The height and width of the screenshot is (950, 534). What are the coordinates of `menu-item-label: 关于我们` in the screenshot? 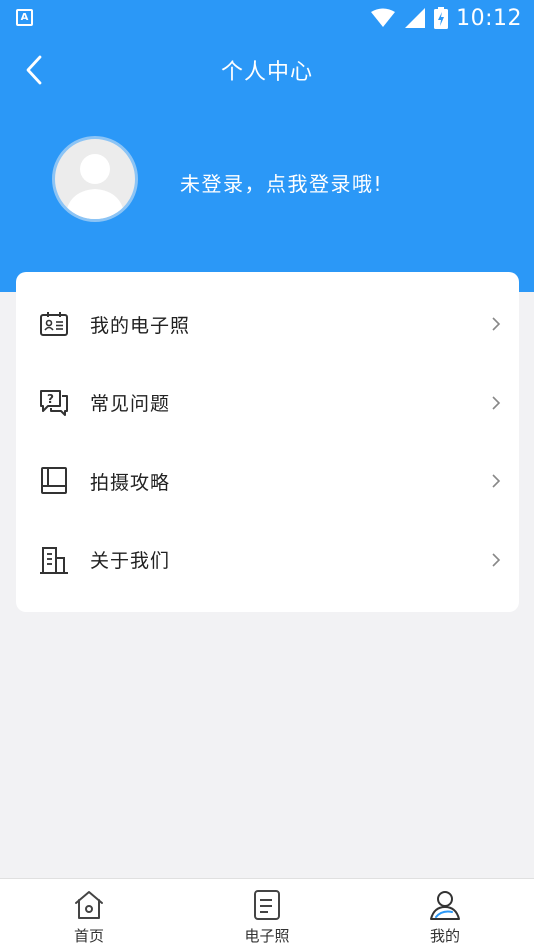 It's located at (130, 561).